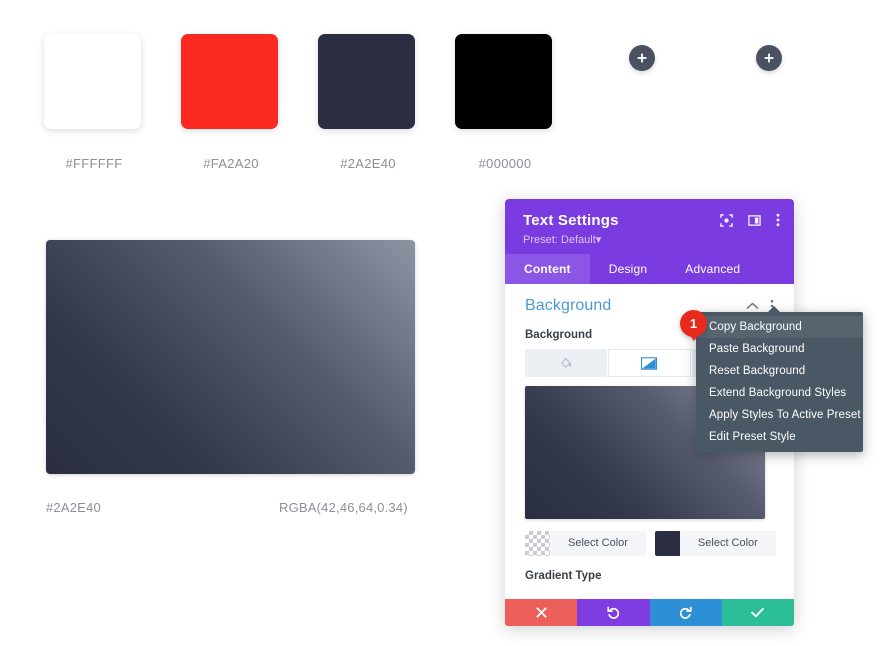  What do you see at coordinates (779, 349) in the screenshot?
I see `menu-item-paste-background: Paste Background` at bounding box center [779, 349].